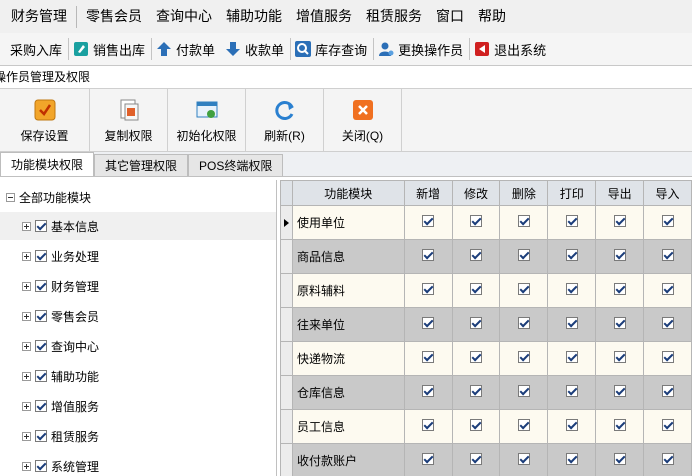 Image resolution: width=692 pixels, height=476 pixels. Describe the element at coordinates (129, 120) in the screenshot. I see `copy-permission-button: 复制权限` at that location.